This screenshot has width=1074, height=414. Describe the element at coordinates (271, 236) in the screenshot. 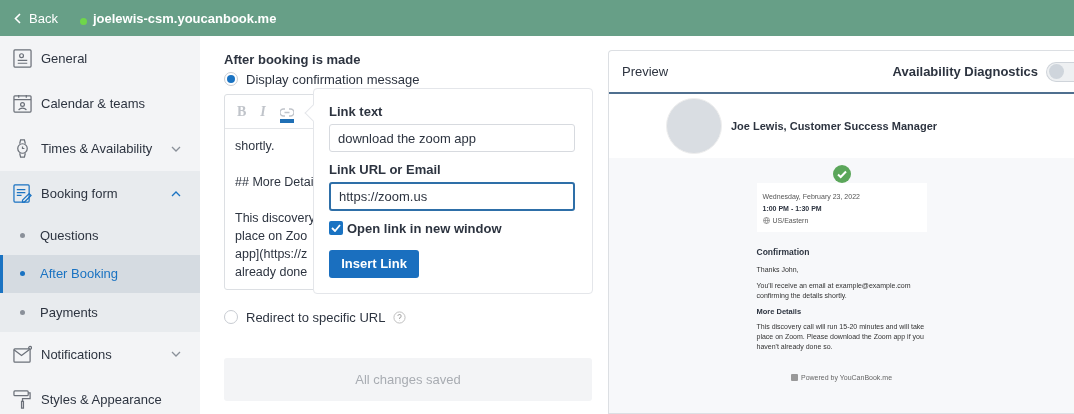

I see `editor-text-line: place on Zoo` at that location.